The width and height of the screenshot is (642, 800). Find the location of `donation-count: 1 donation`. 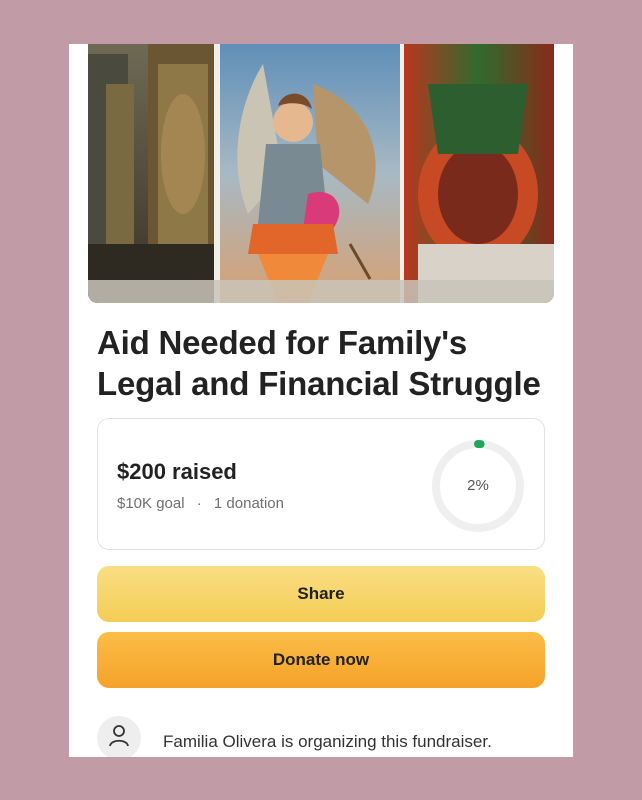

donation-count: 1 donation is located at coordinates (248, 503).